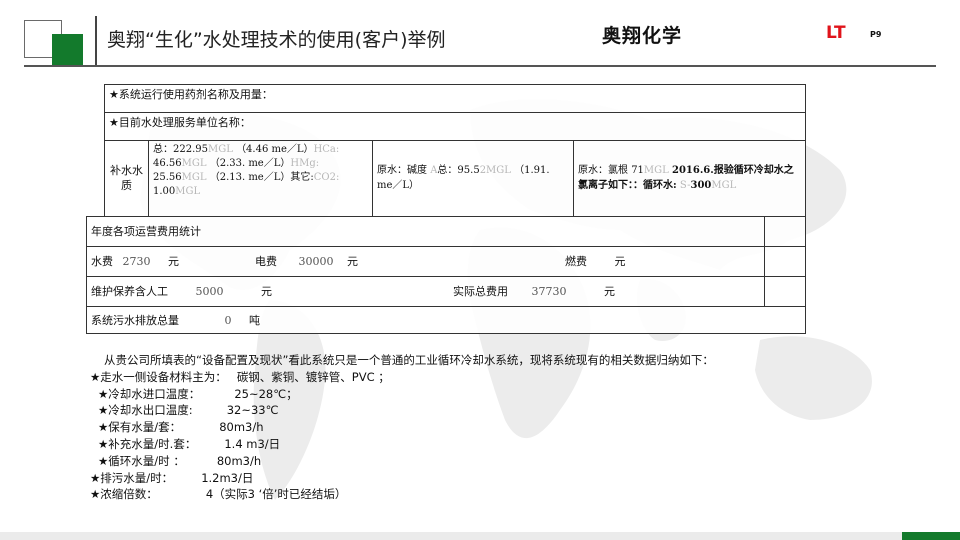 This screenshot has height=540, width=960. I want to click on brand-name: 奥翔化学, so click(642, 36).